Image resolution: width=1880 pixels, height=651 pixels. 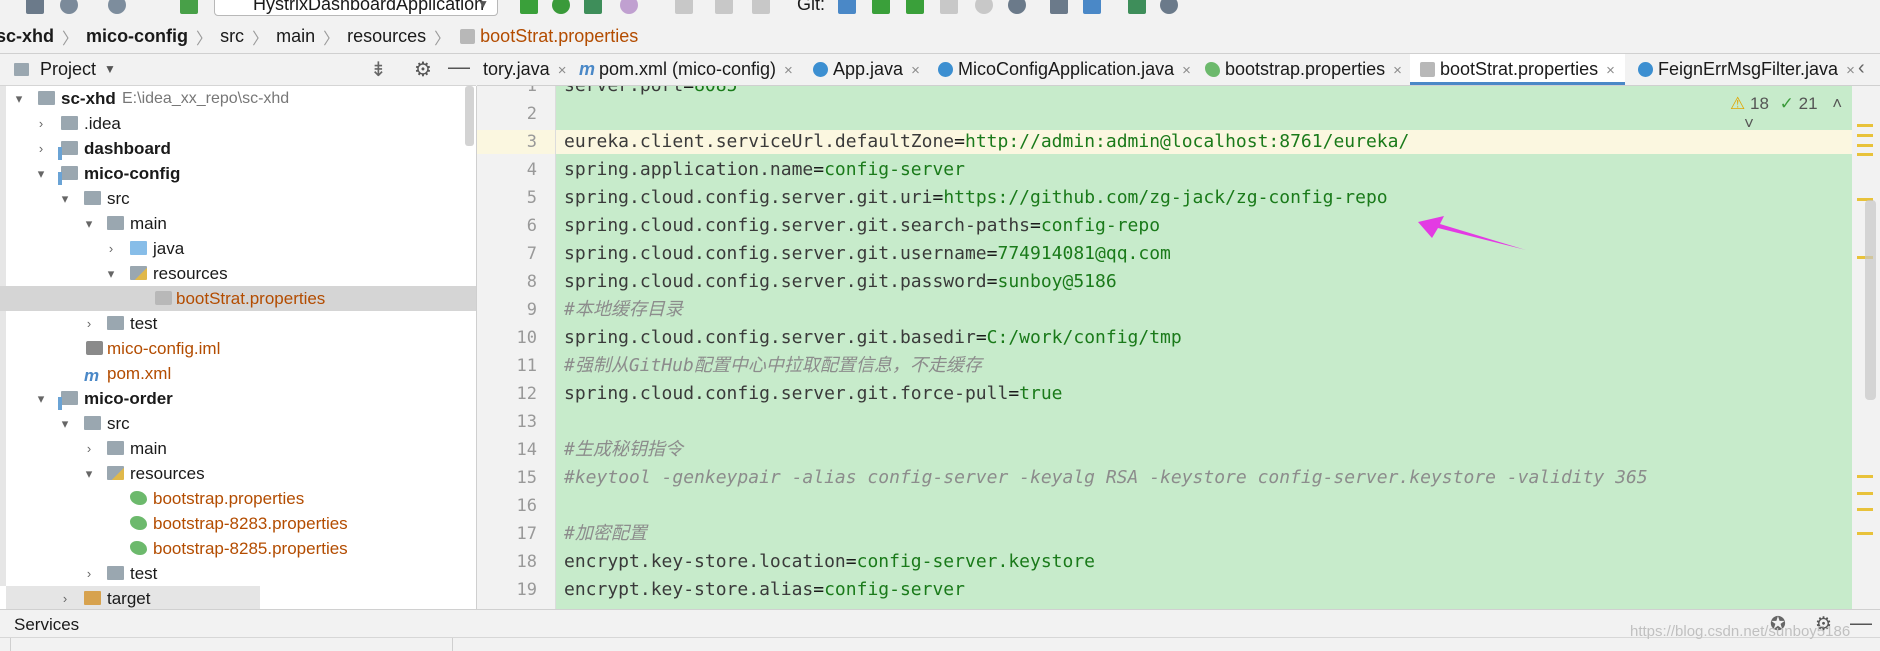 What do you see at coordinates (189, 7) in the screenshot?
I see `hammer-icon` at bounding box center [189, 7].